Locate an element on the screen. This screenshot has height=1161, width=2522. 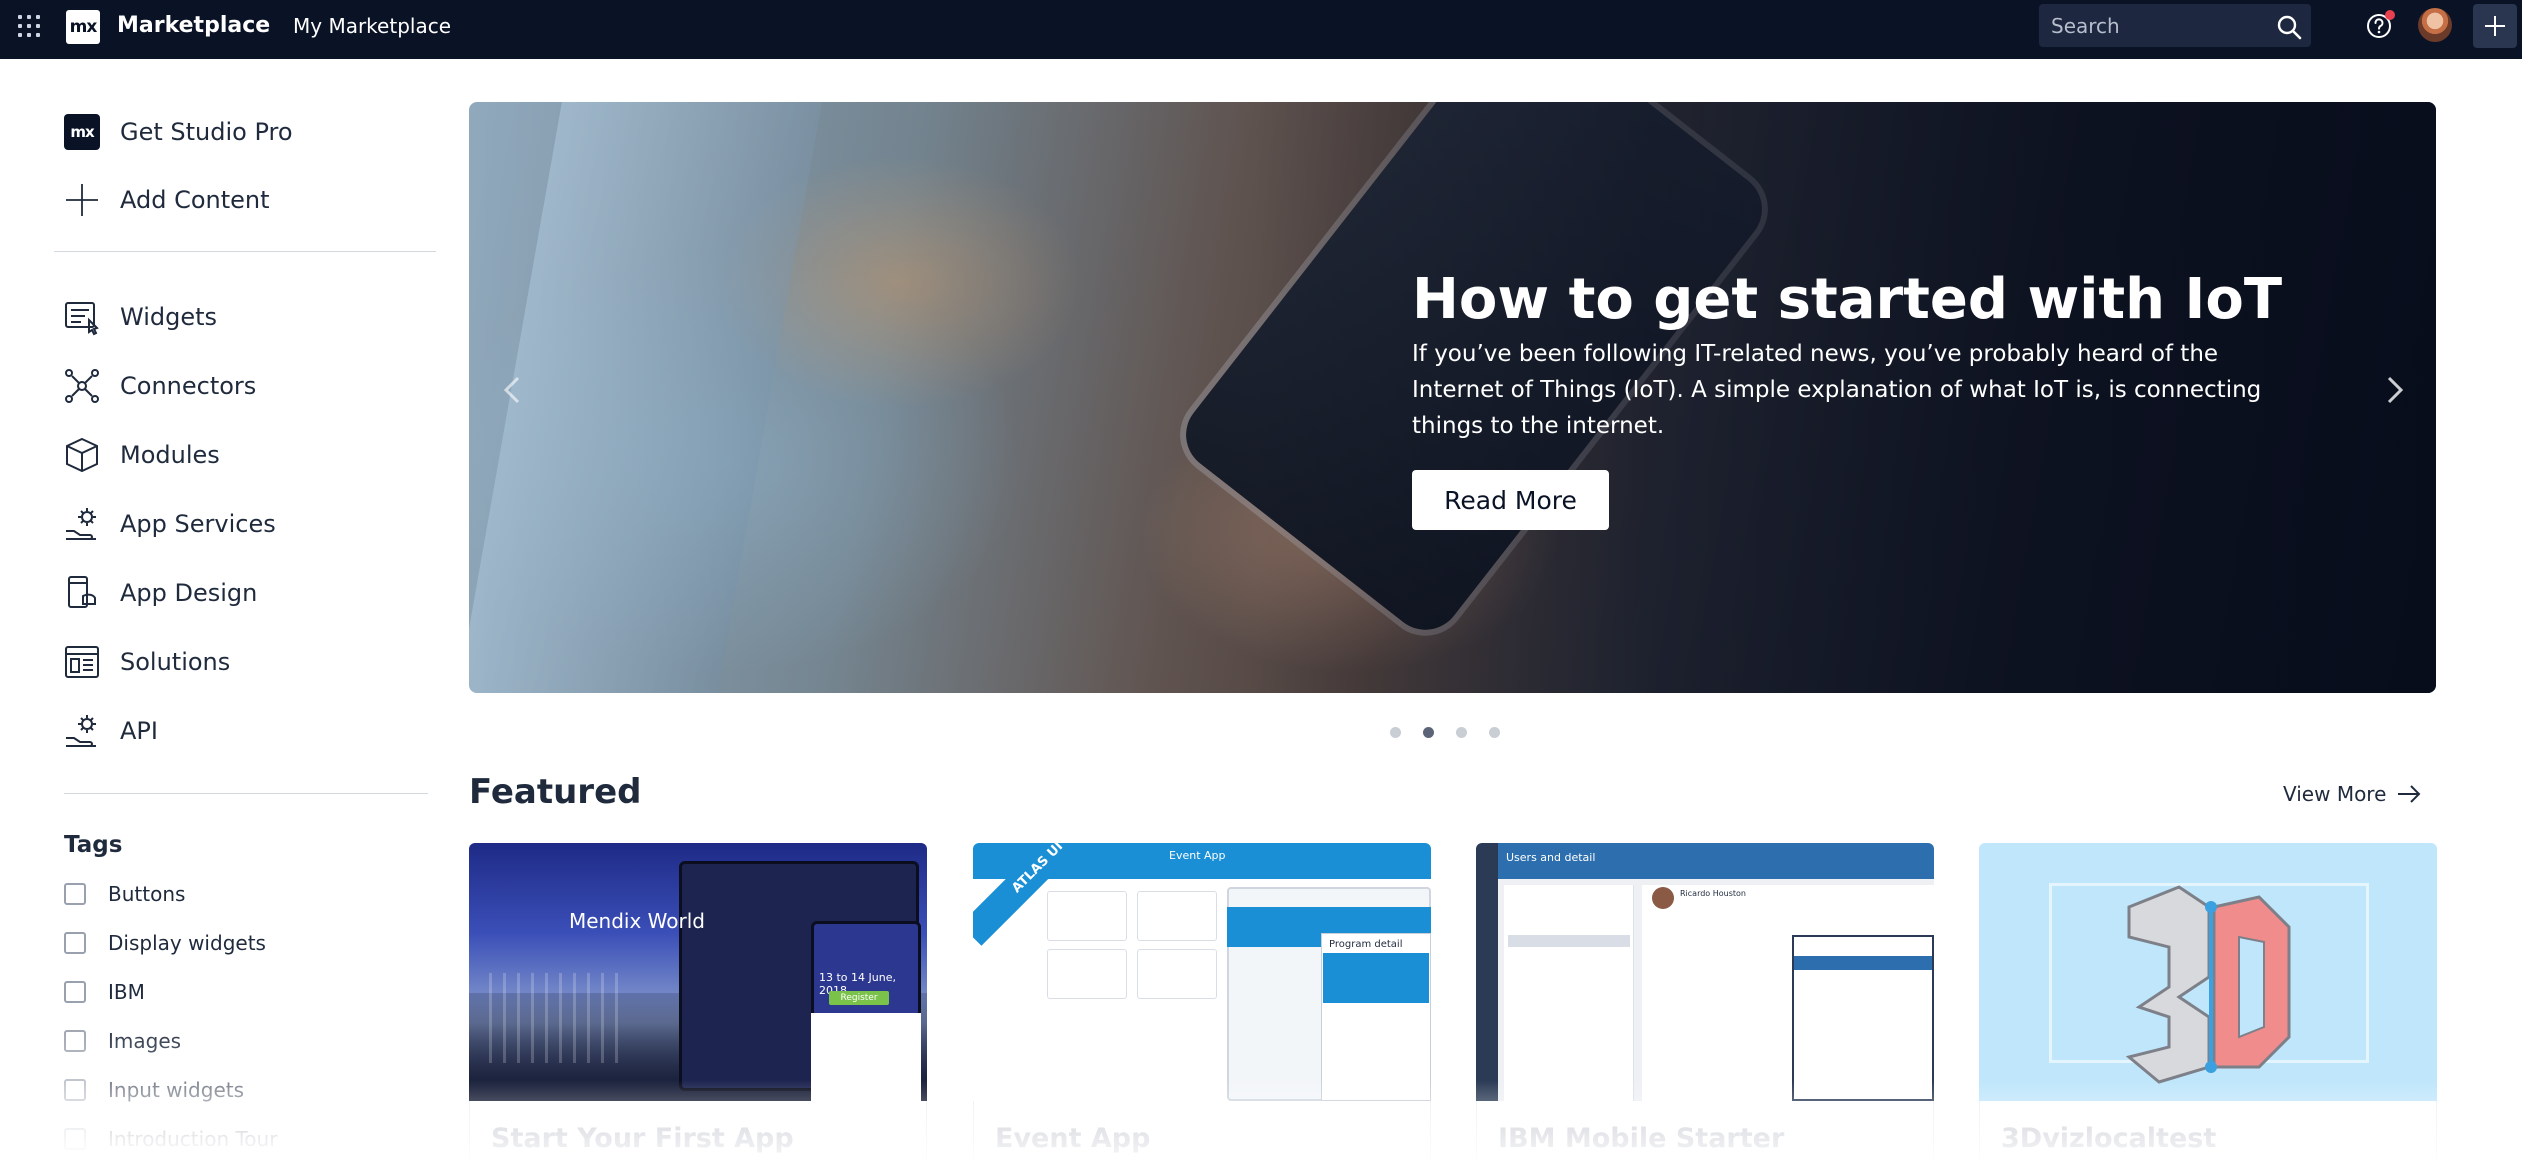
search-box is located at coordinates (2175, 25).